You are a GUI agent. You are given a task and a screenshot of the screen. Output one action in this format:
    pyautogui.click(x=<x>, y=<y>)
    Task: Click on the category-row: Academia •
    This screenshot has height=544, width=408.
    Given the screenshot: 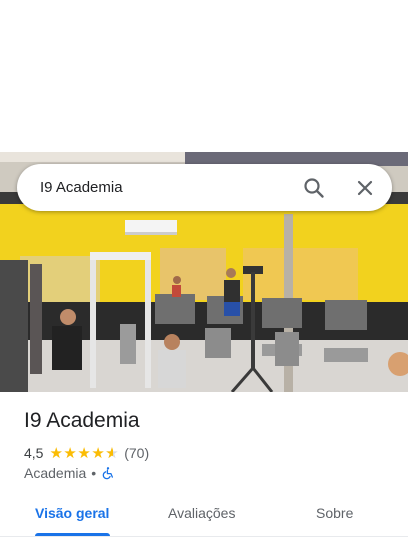 What is the action you would take?
    pyautogui.click(x=69, y=473)
    